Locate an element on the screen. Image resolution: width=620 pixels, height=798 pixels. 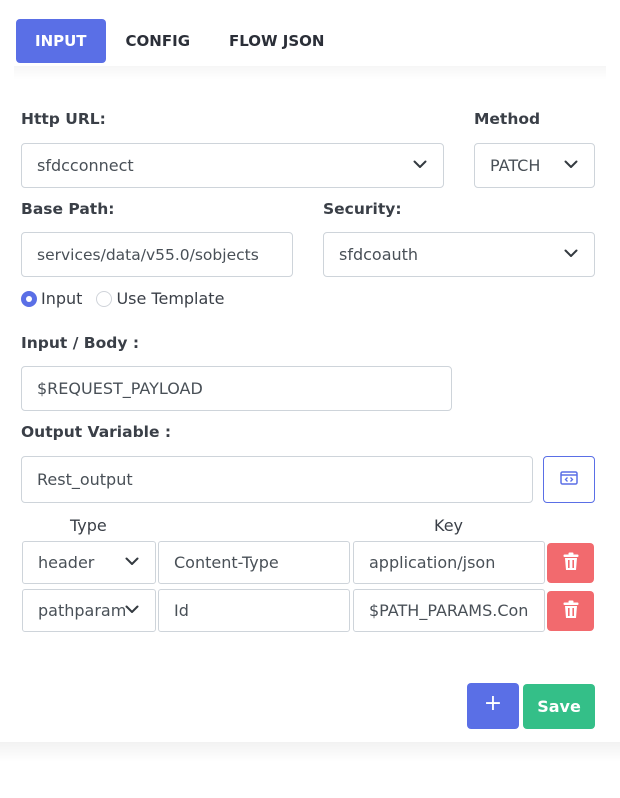
param-value-value: $PATH_PARAMS.Con is located at coordinates (449, 610).